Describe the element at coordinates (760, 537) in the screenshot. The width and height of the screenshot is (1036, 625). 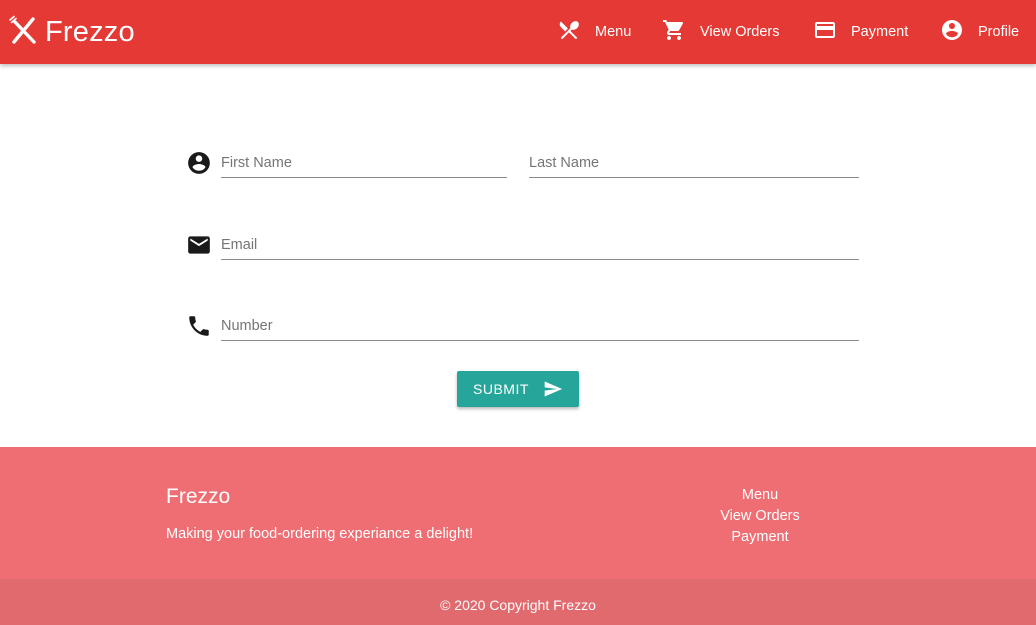
I see `footer-link-payment: Payment` at that location.